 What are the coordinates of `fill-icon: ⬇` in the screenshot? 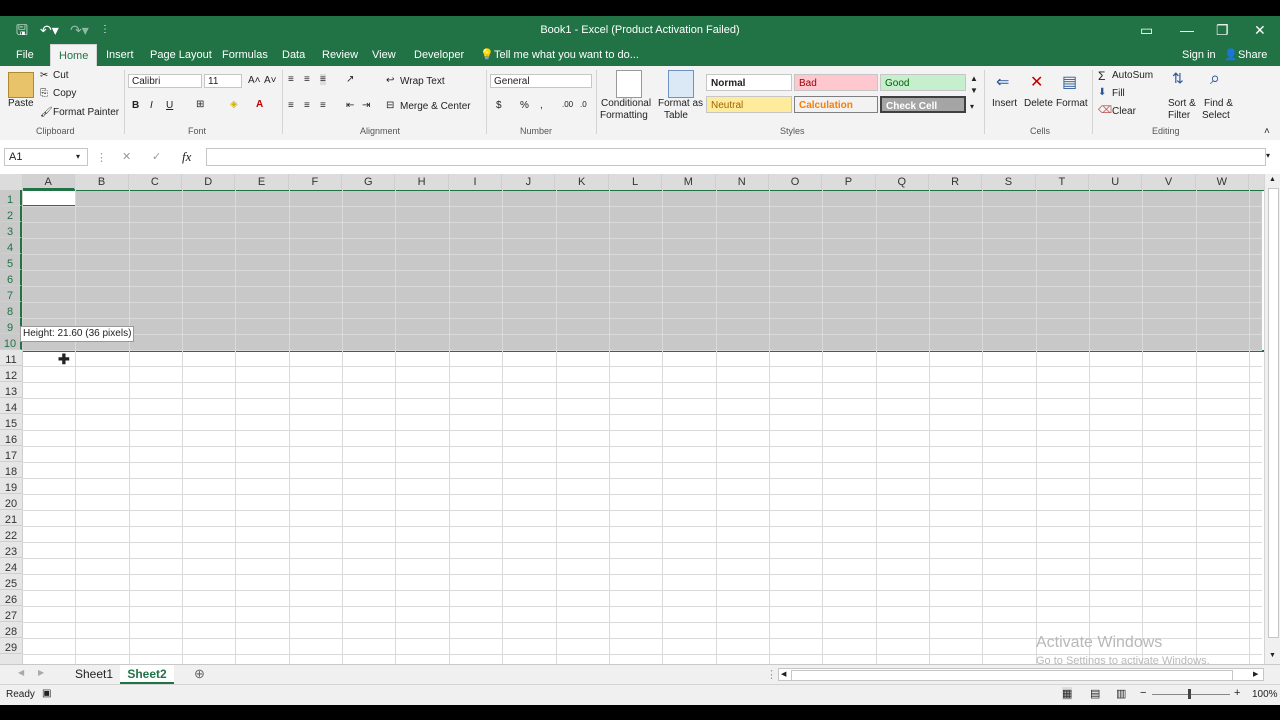 It's located at (1102, 92).